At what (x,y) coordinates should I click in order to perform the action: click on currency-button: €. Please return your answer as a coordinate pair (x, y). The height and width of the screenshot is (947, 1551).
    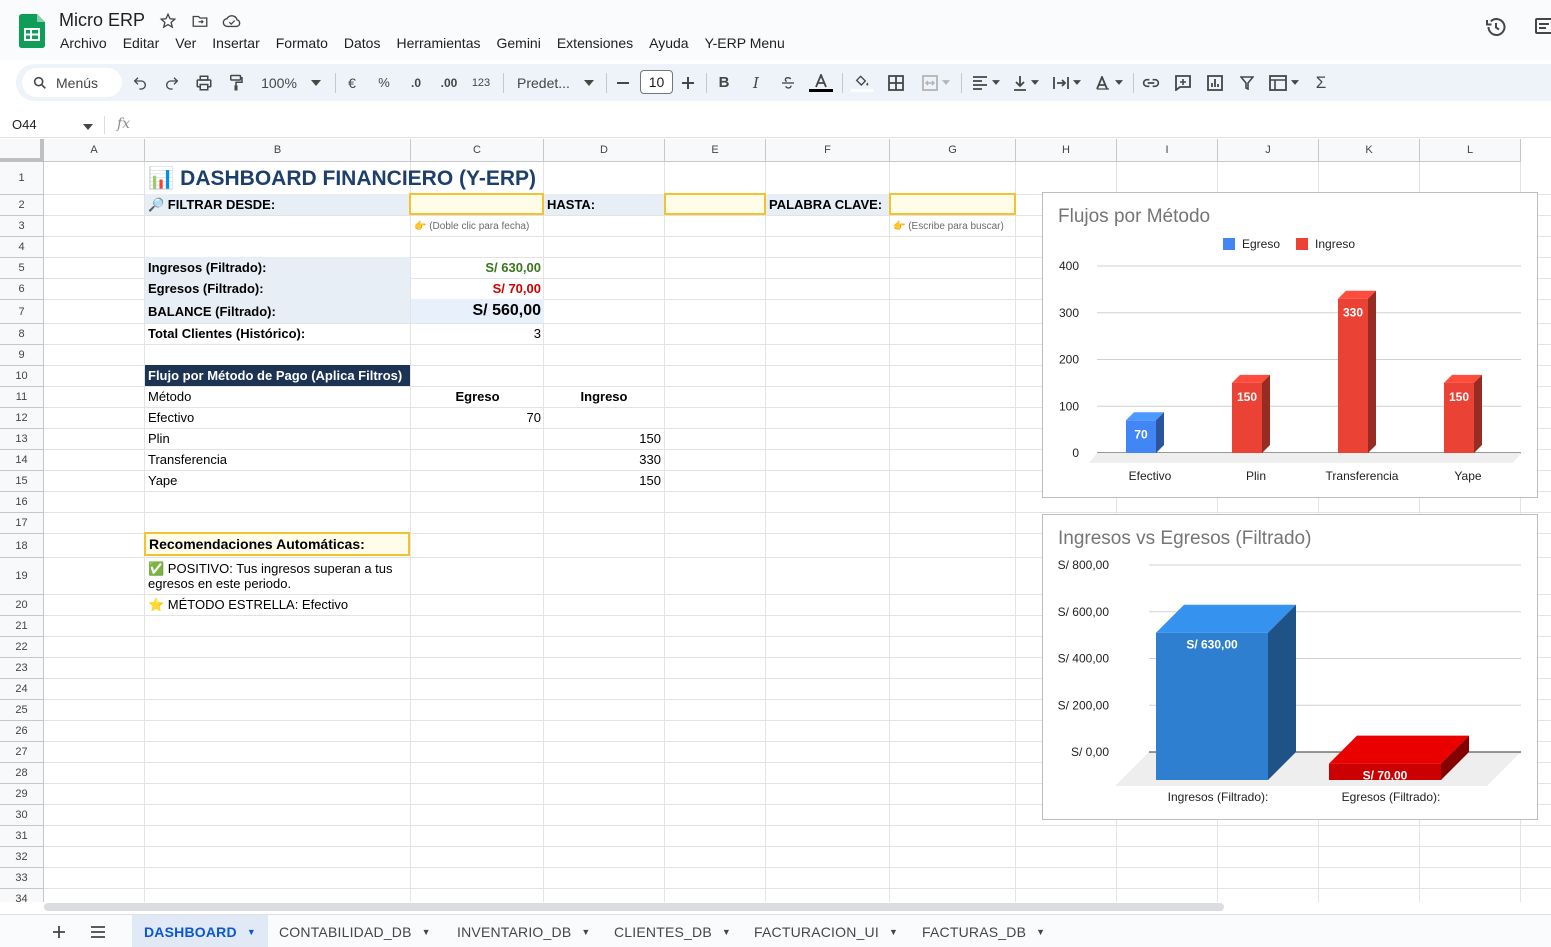
    Looking at the image, I should click on (352, 82).